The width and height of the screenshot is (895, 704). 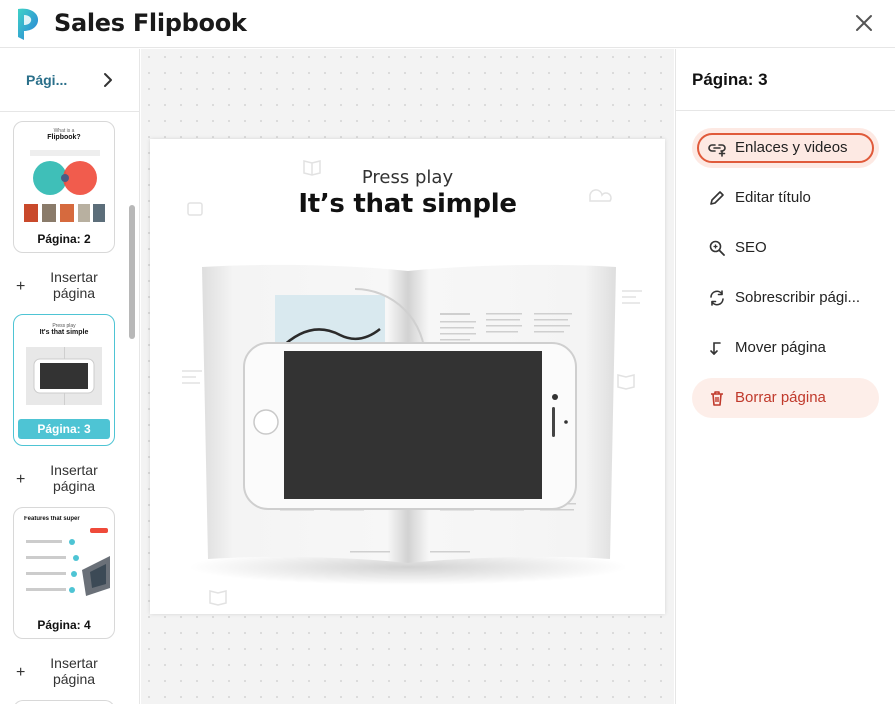 I want to click on action-label: Mover página, so click(x=780, y=347).